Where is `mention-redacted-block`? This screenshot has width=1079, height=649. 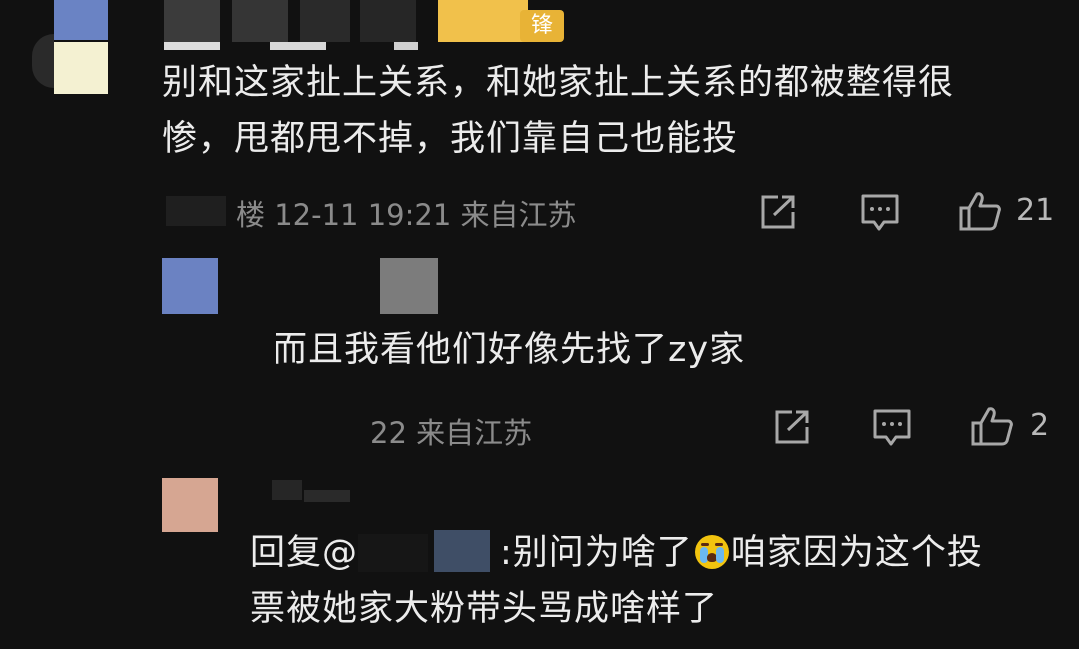 mention-redacted-block is located at coordinates (462, 551).